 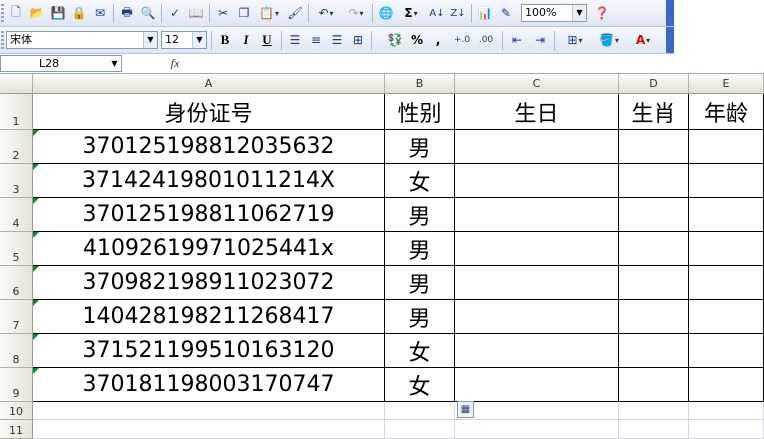 What do you see at coordinates (643, 40) in the screenshot?
I see `font-color-icon: A` at bounding box center [643, 40].